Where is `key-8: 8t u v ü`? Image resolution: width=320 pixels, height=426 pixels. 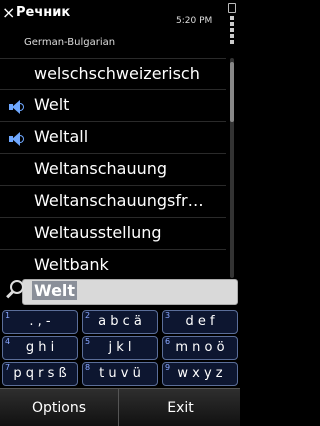 key-8: 8t u v ü is located at coordinates (120, 374).